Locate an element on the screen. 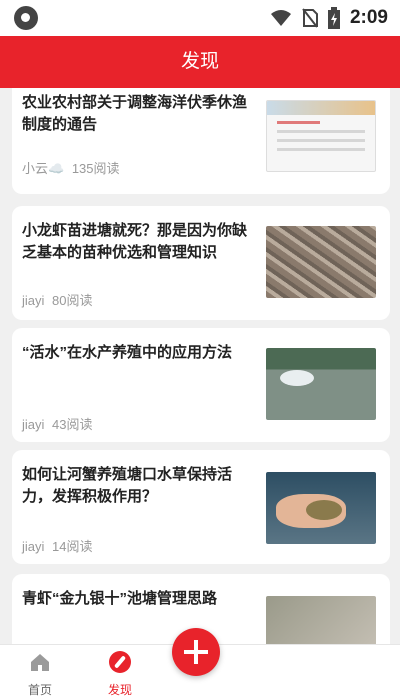 This screenshot has width=400, height=700. article-reads: 80阅读 is located at coordinates (72, 300).